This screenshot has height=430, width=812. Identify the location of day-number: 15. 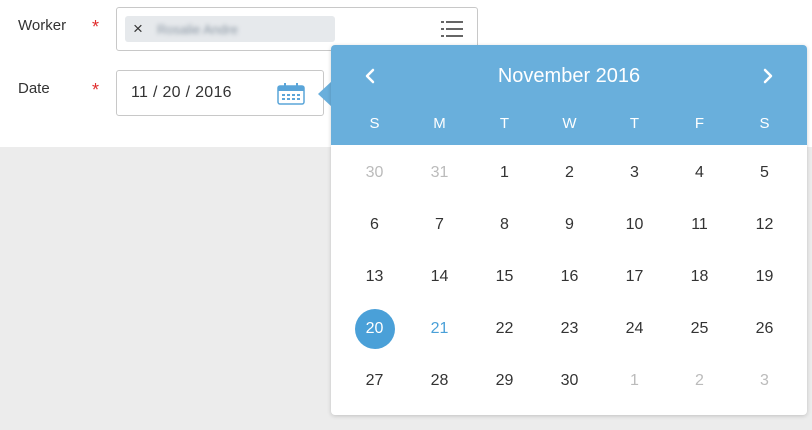
(504, 276).